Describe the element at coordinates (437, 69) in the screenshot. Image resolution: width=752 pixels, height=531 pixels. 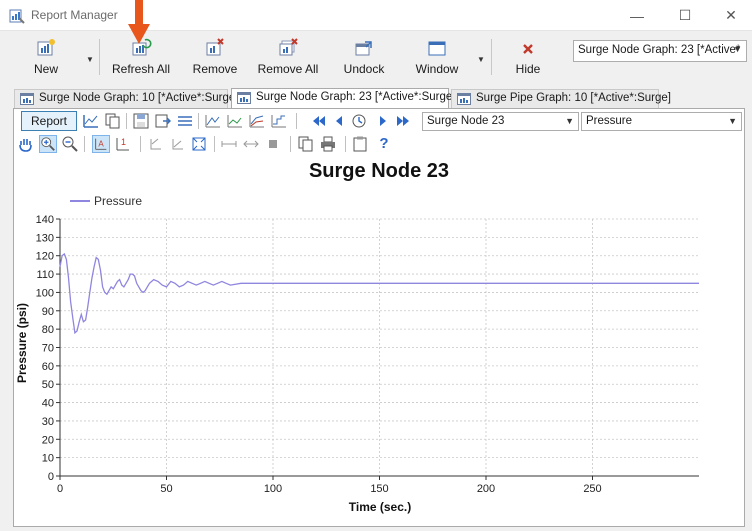
I see `window-label: Window` at that location.